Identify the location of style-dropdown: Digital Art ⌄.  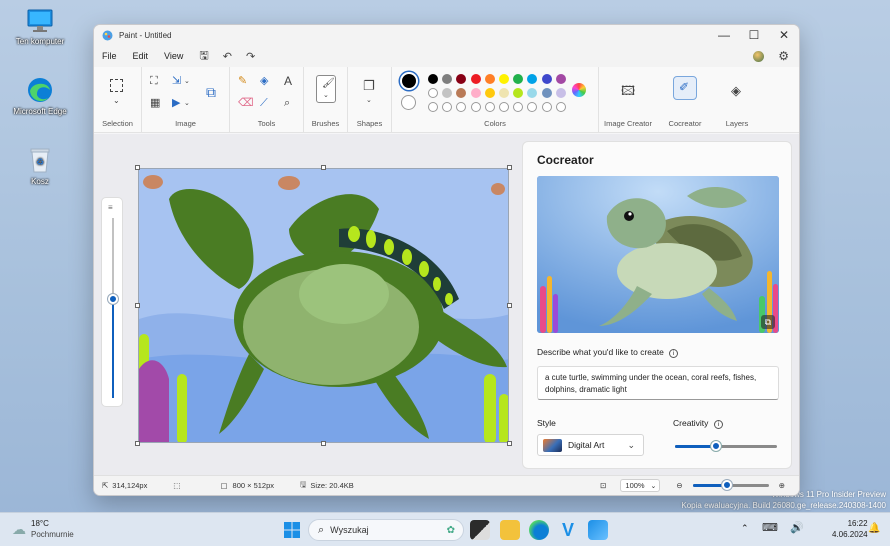
(590, 445).